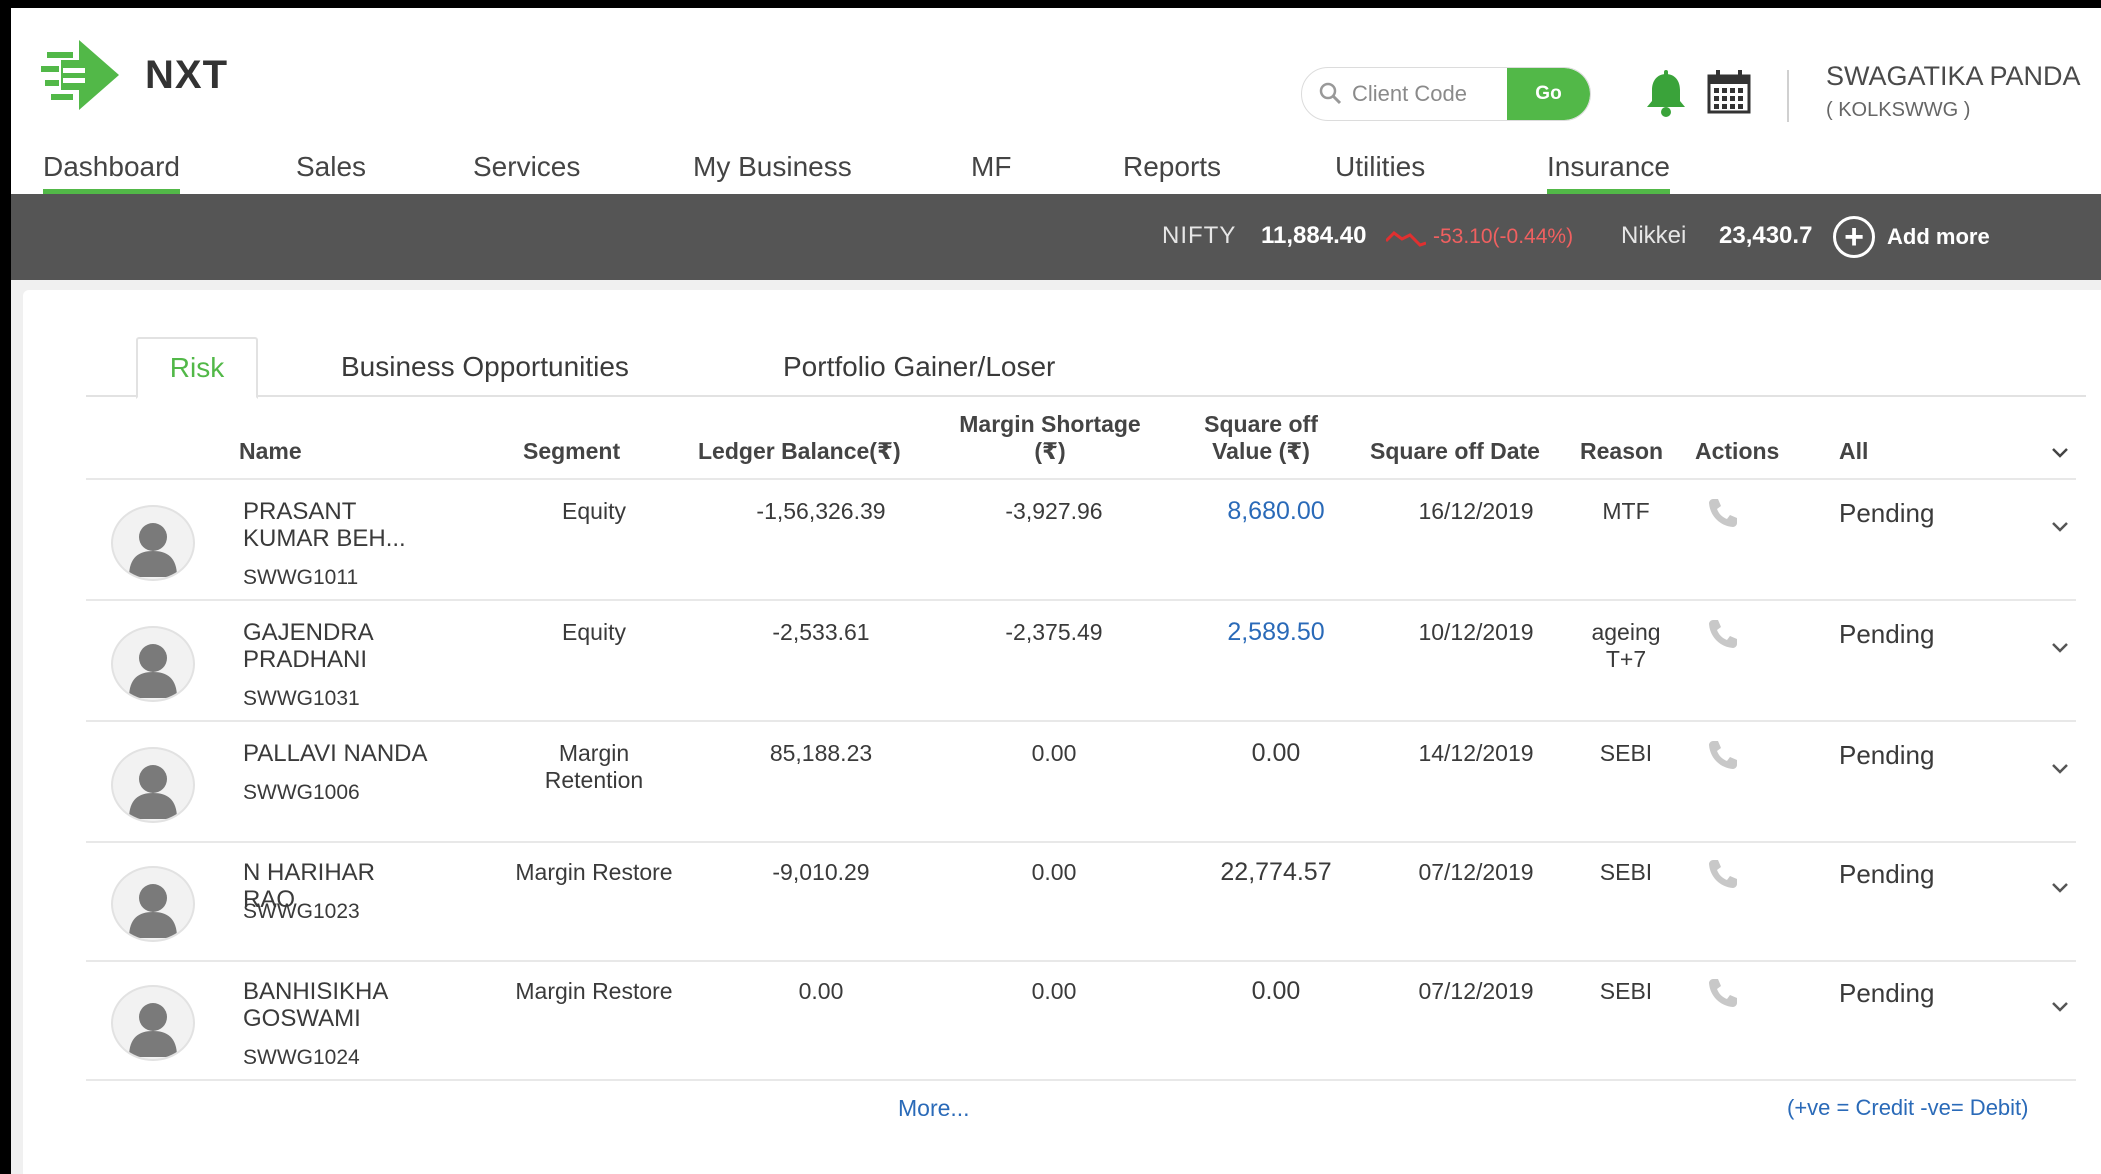 The image size is (2101, 1174). What do you see at coordinates (1380, 170) in the screenshot?
I see `nav-utilities: Utilities` at bounding box center [1380, 170].